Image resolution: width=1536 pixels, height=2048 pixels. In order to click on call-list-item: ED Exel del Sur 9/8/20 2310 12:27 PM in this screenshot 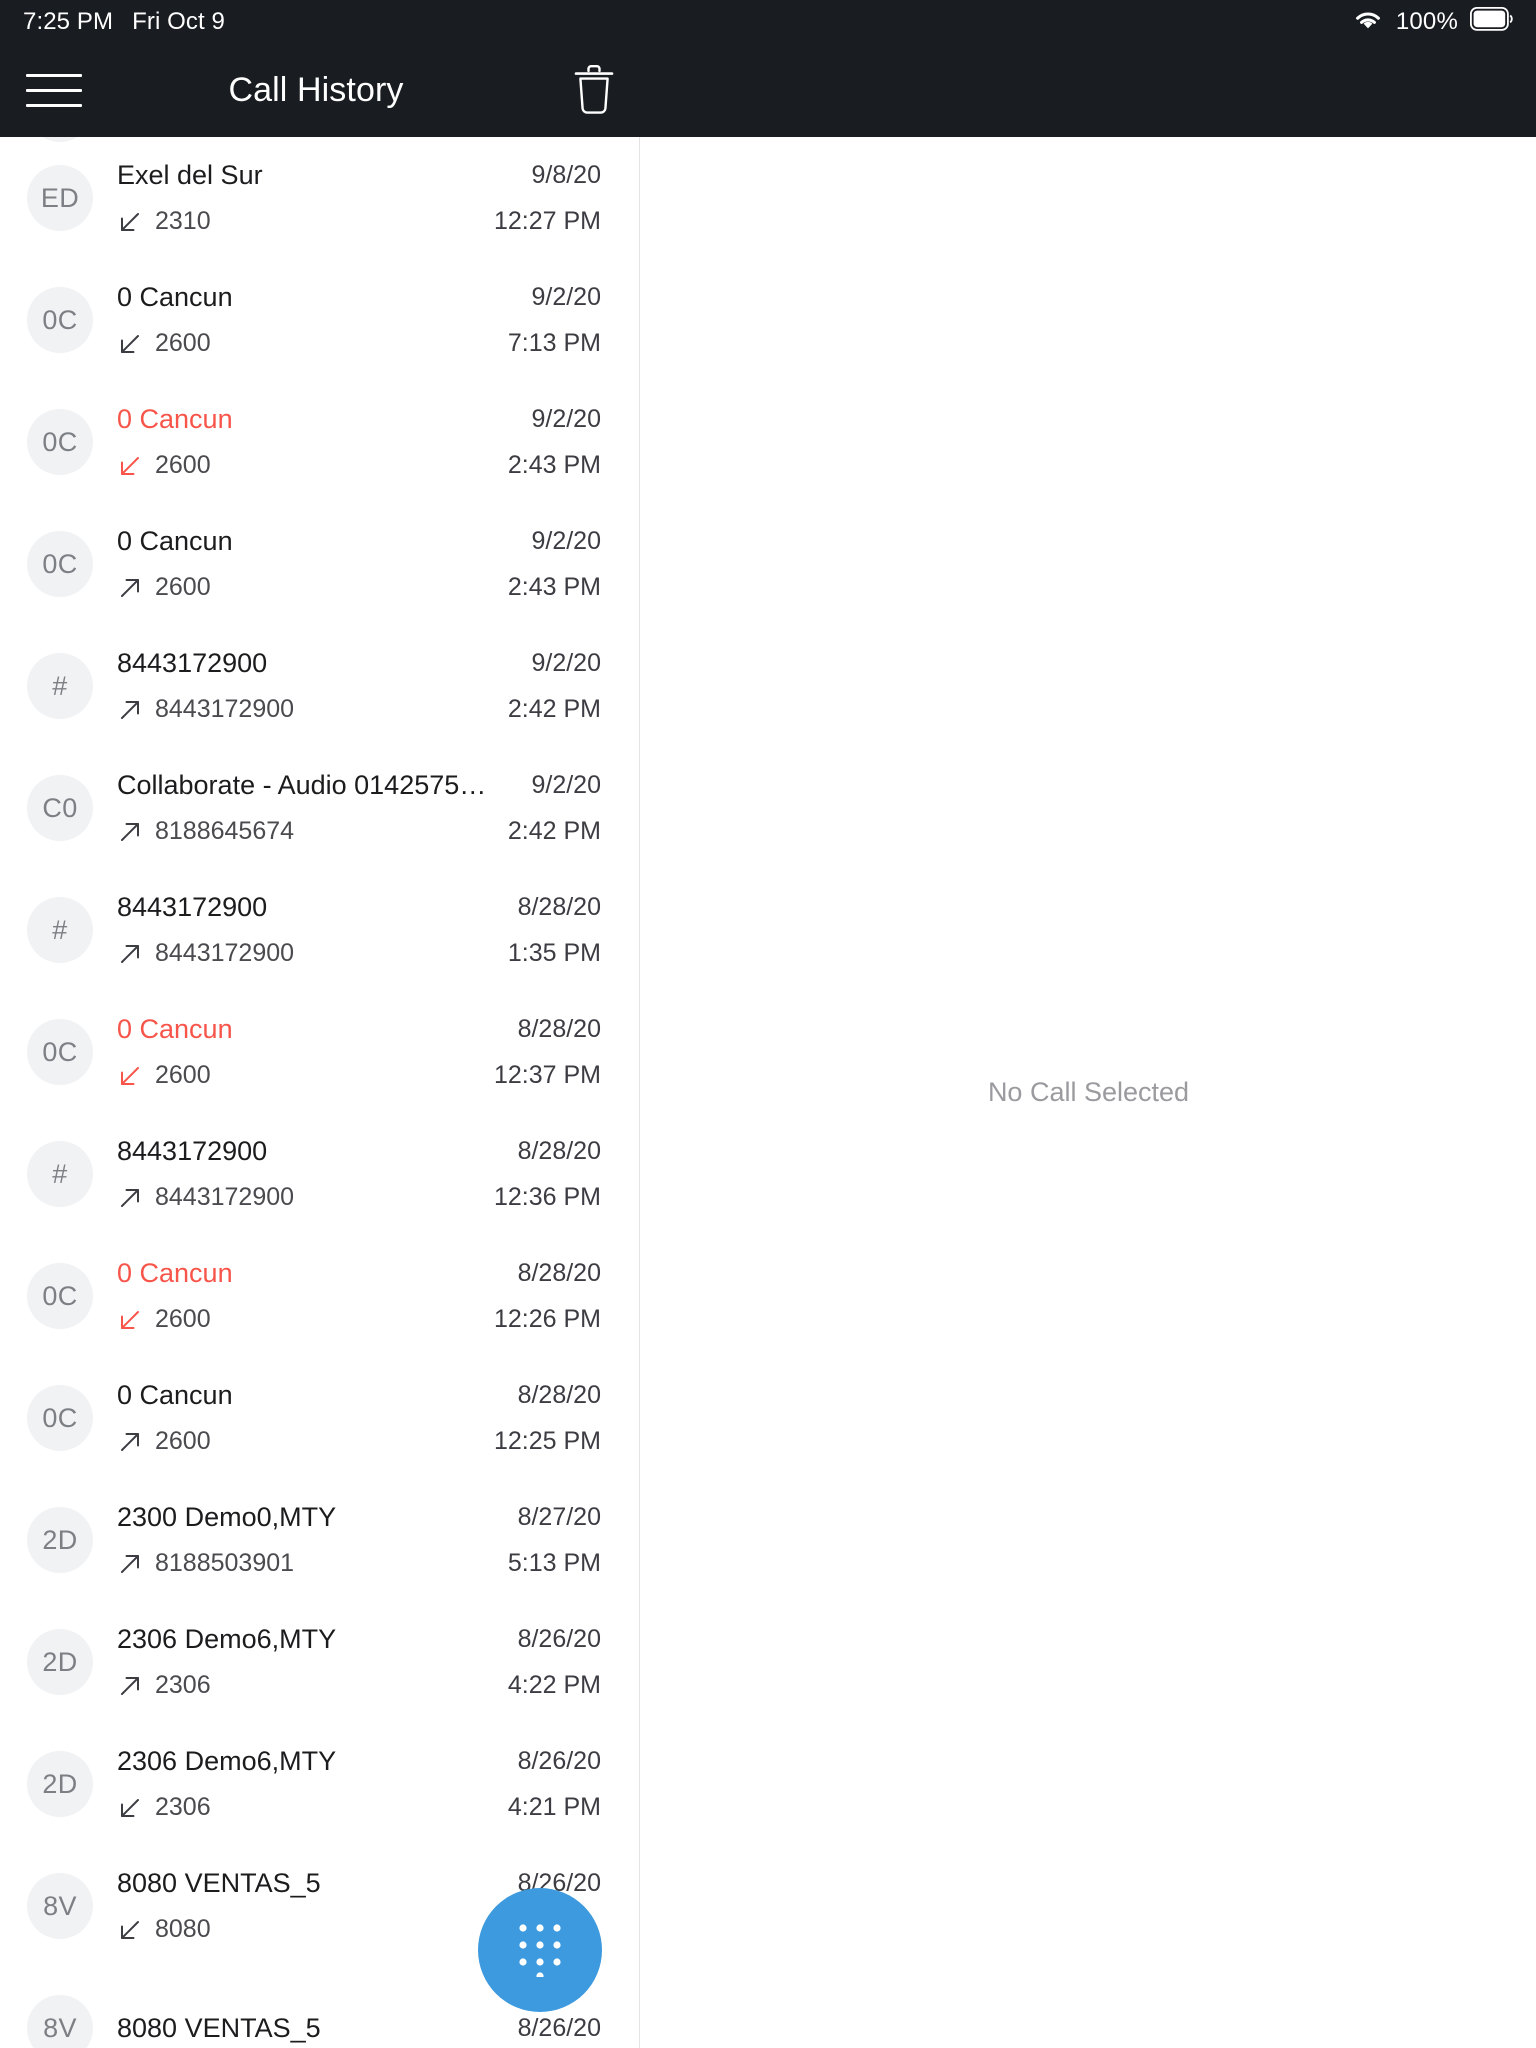, I will do `click(319, 198)`.